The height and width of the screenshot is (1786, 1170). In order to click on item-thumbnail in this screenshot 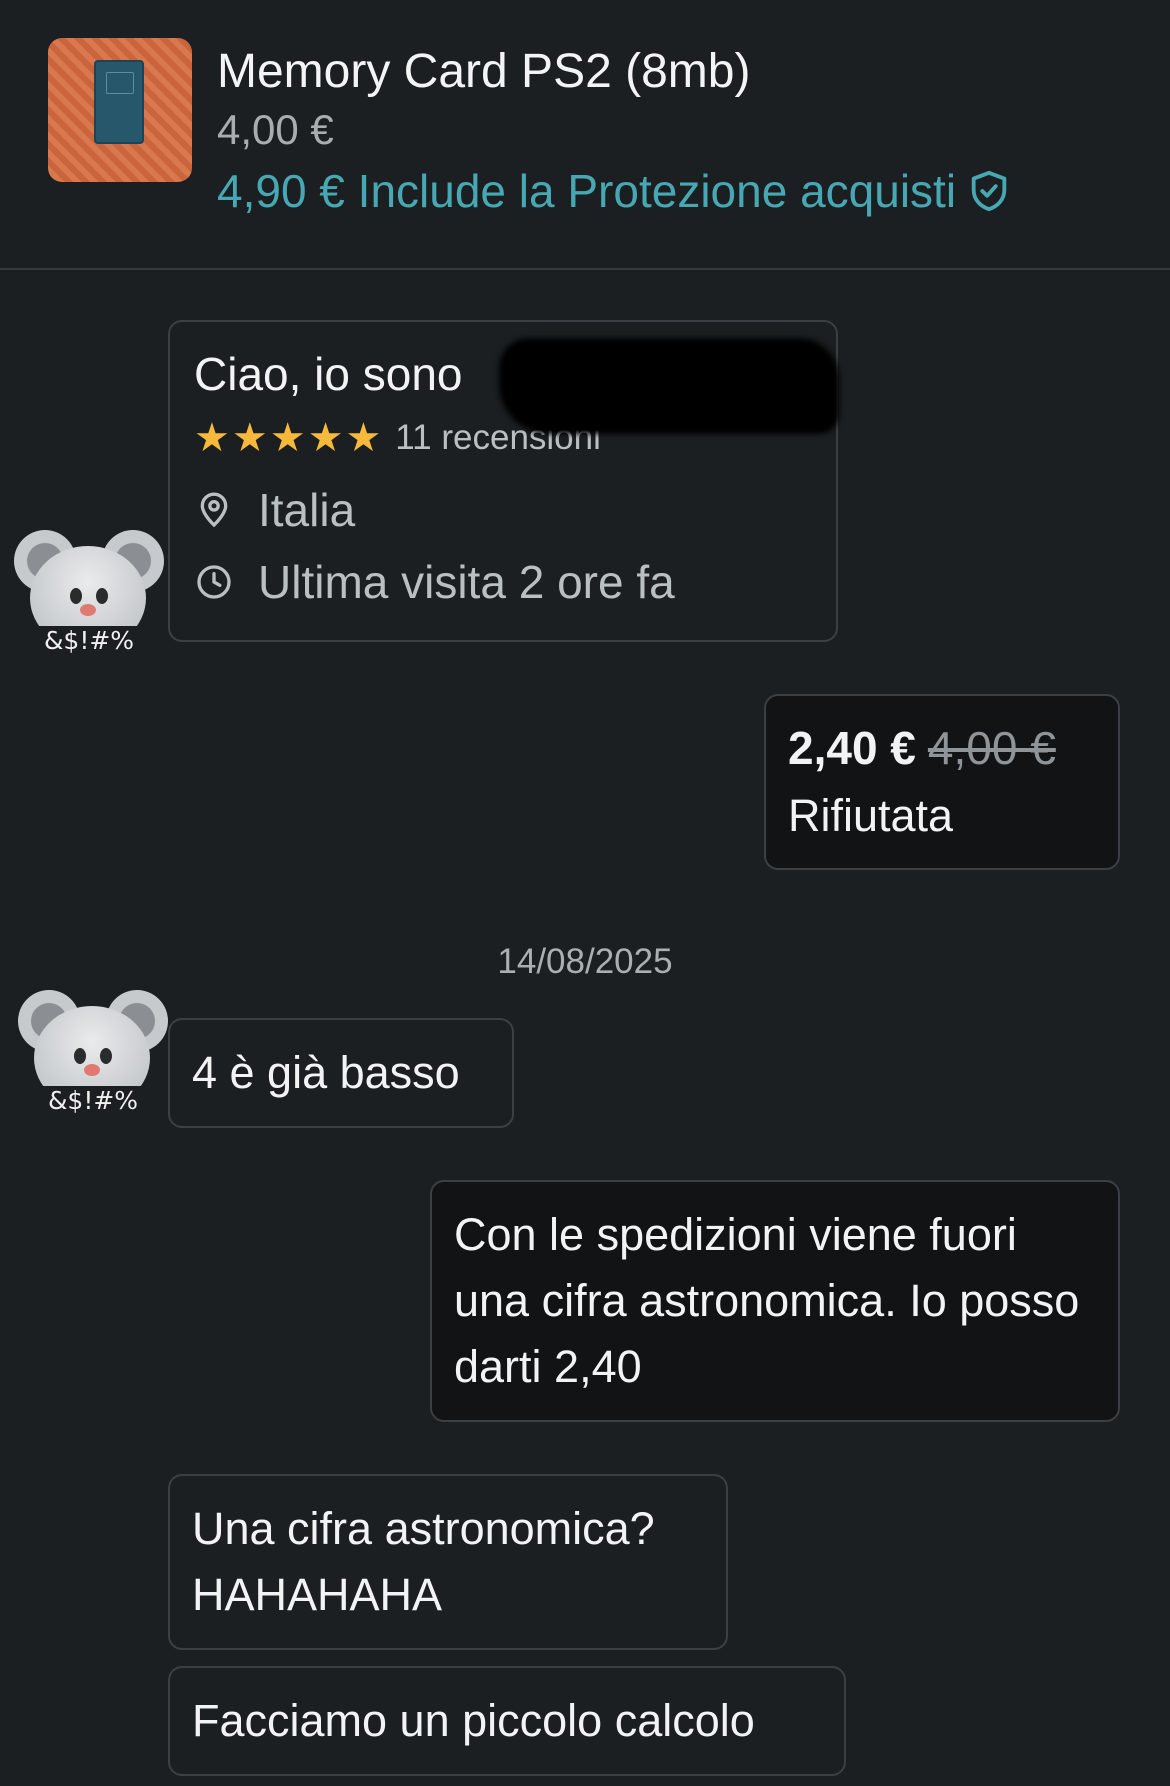, I will do `click(120, 110)`.